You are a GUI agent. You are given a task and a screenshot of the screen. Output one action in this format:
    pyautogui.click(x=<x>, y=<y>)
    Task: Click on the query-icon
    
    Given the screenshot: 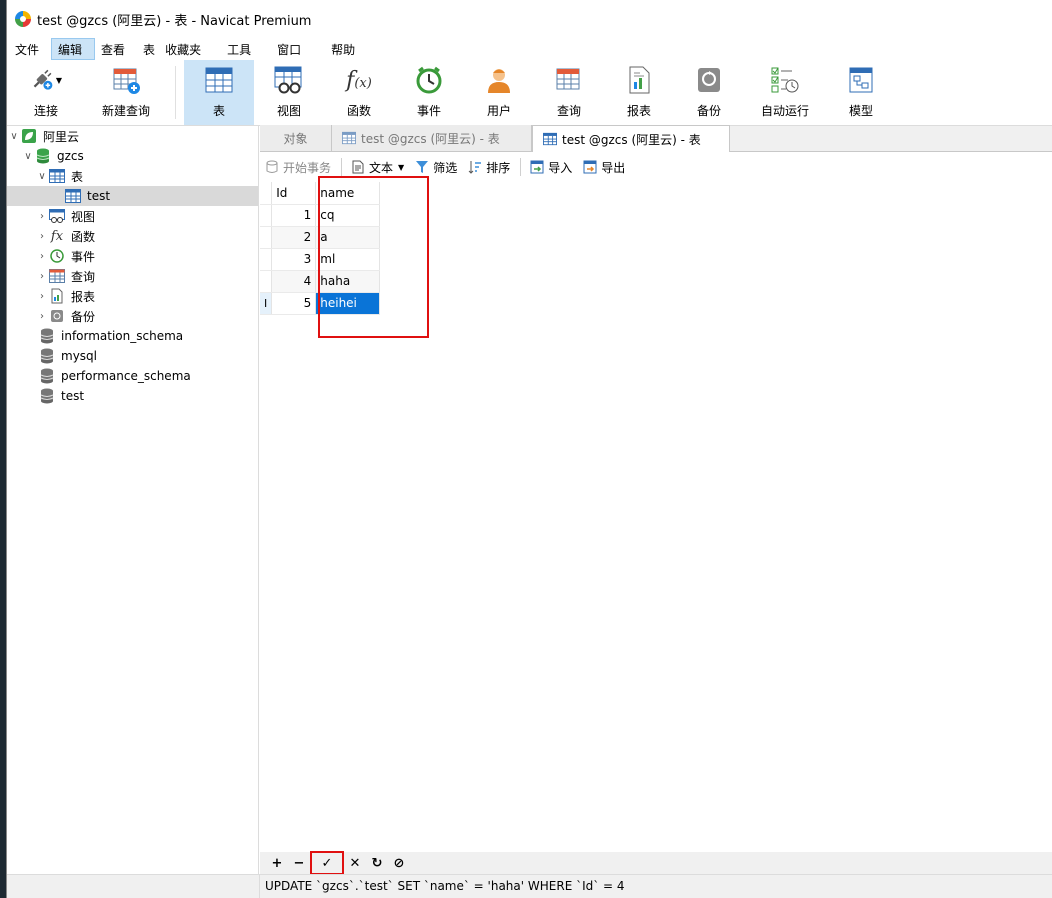 What is the action you would take?
    pyautogui.click(x=57, y=276)
    